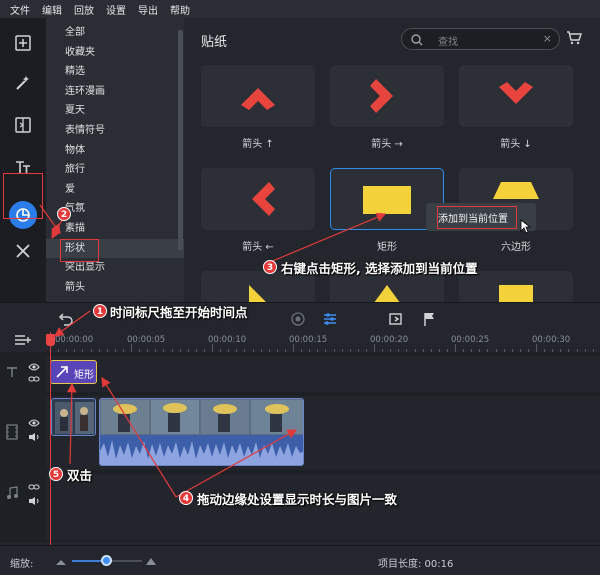  I want to click on more-tools-button, so click(23, 251).